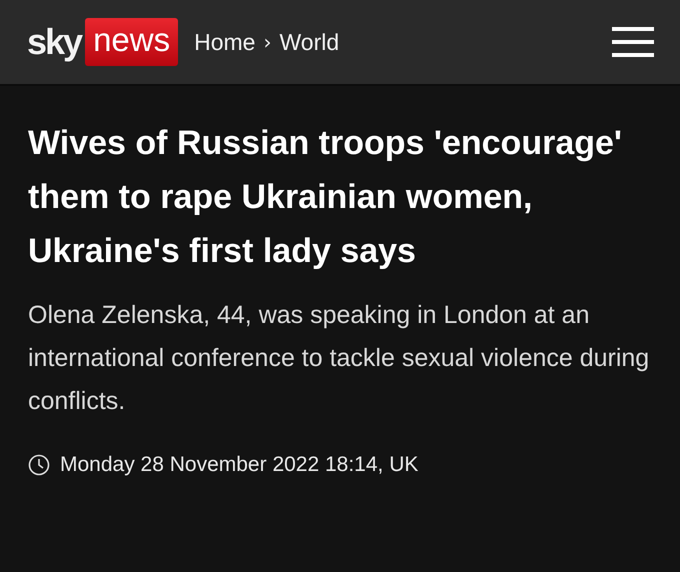 The height and width of the screenshot is (572, 680). I want to click on clock-icon, so click(39, 465).